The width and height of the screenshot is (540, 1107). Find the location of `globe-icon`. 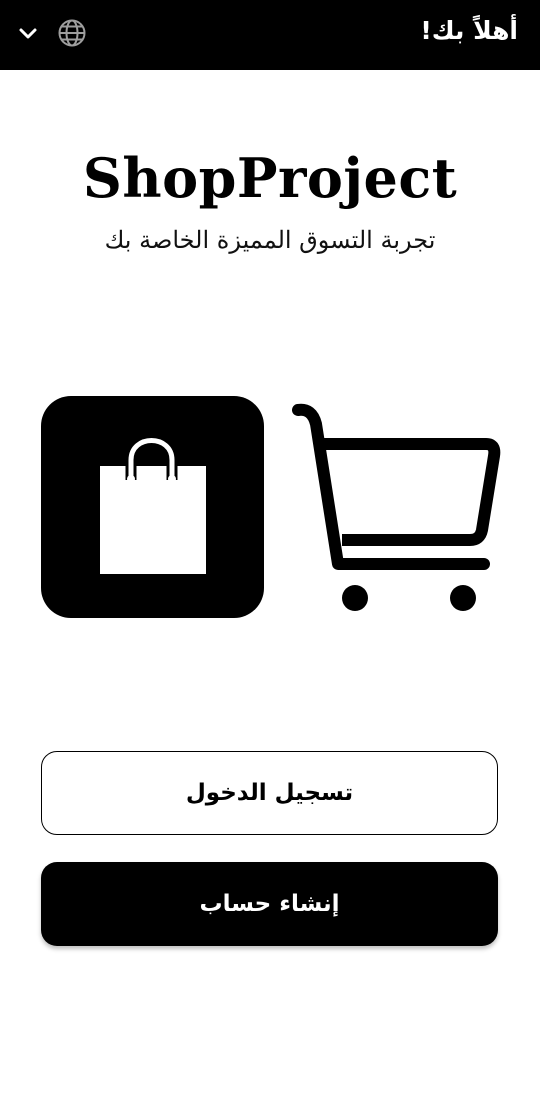

globe-icon is located at coordinates (72, 33).